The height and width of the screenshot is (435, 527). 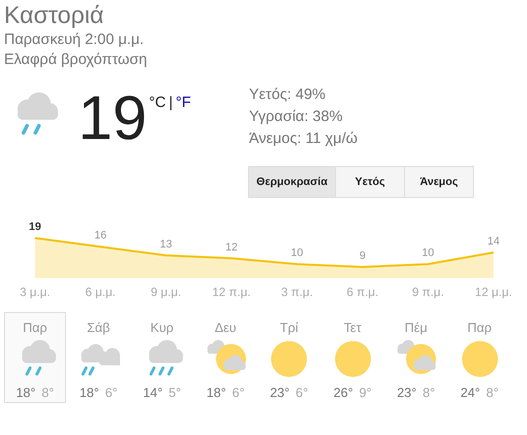 I want to click on date-time: Παρασκευή 2:00 μ.μ., so click(x=74, y=40).